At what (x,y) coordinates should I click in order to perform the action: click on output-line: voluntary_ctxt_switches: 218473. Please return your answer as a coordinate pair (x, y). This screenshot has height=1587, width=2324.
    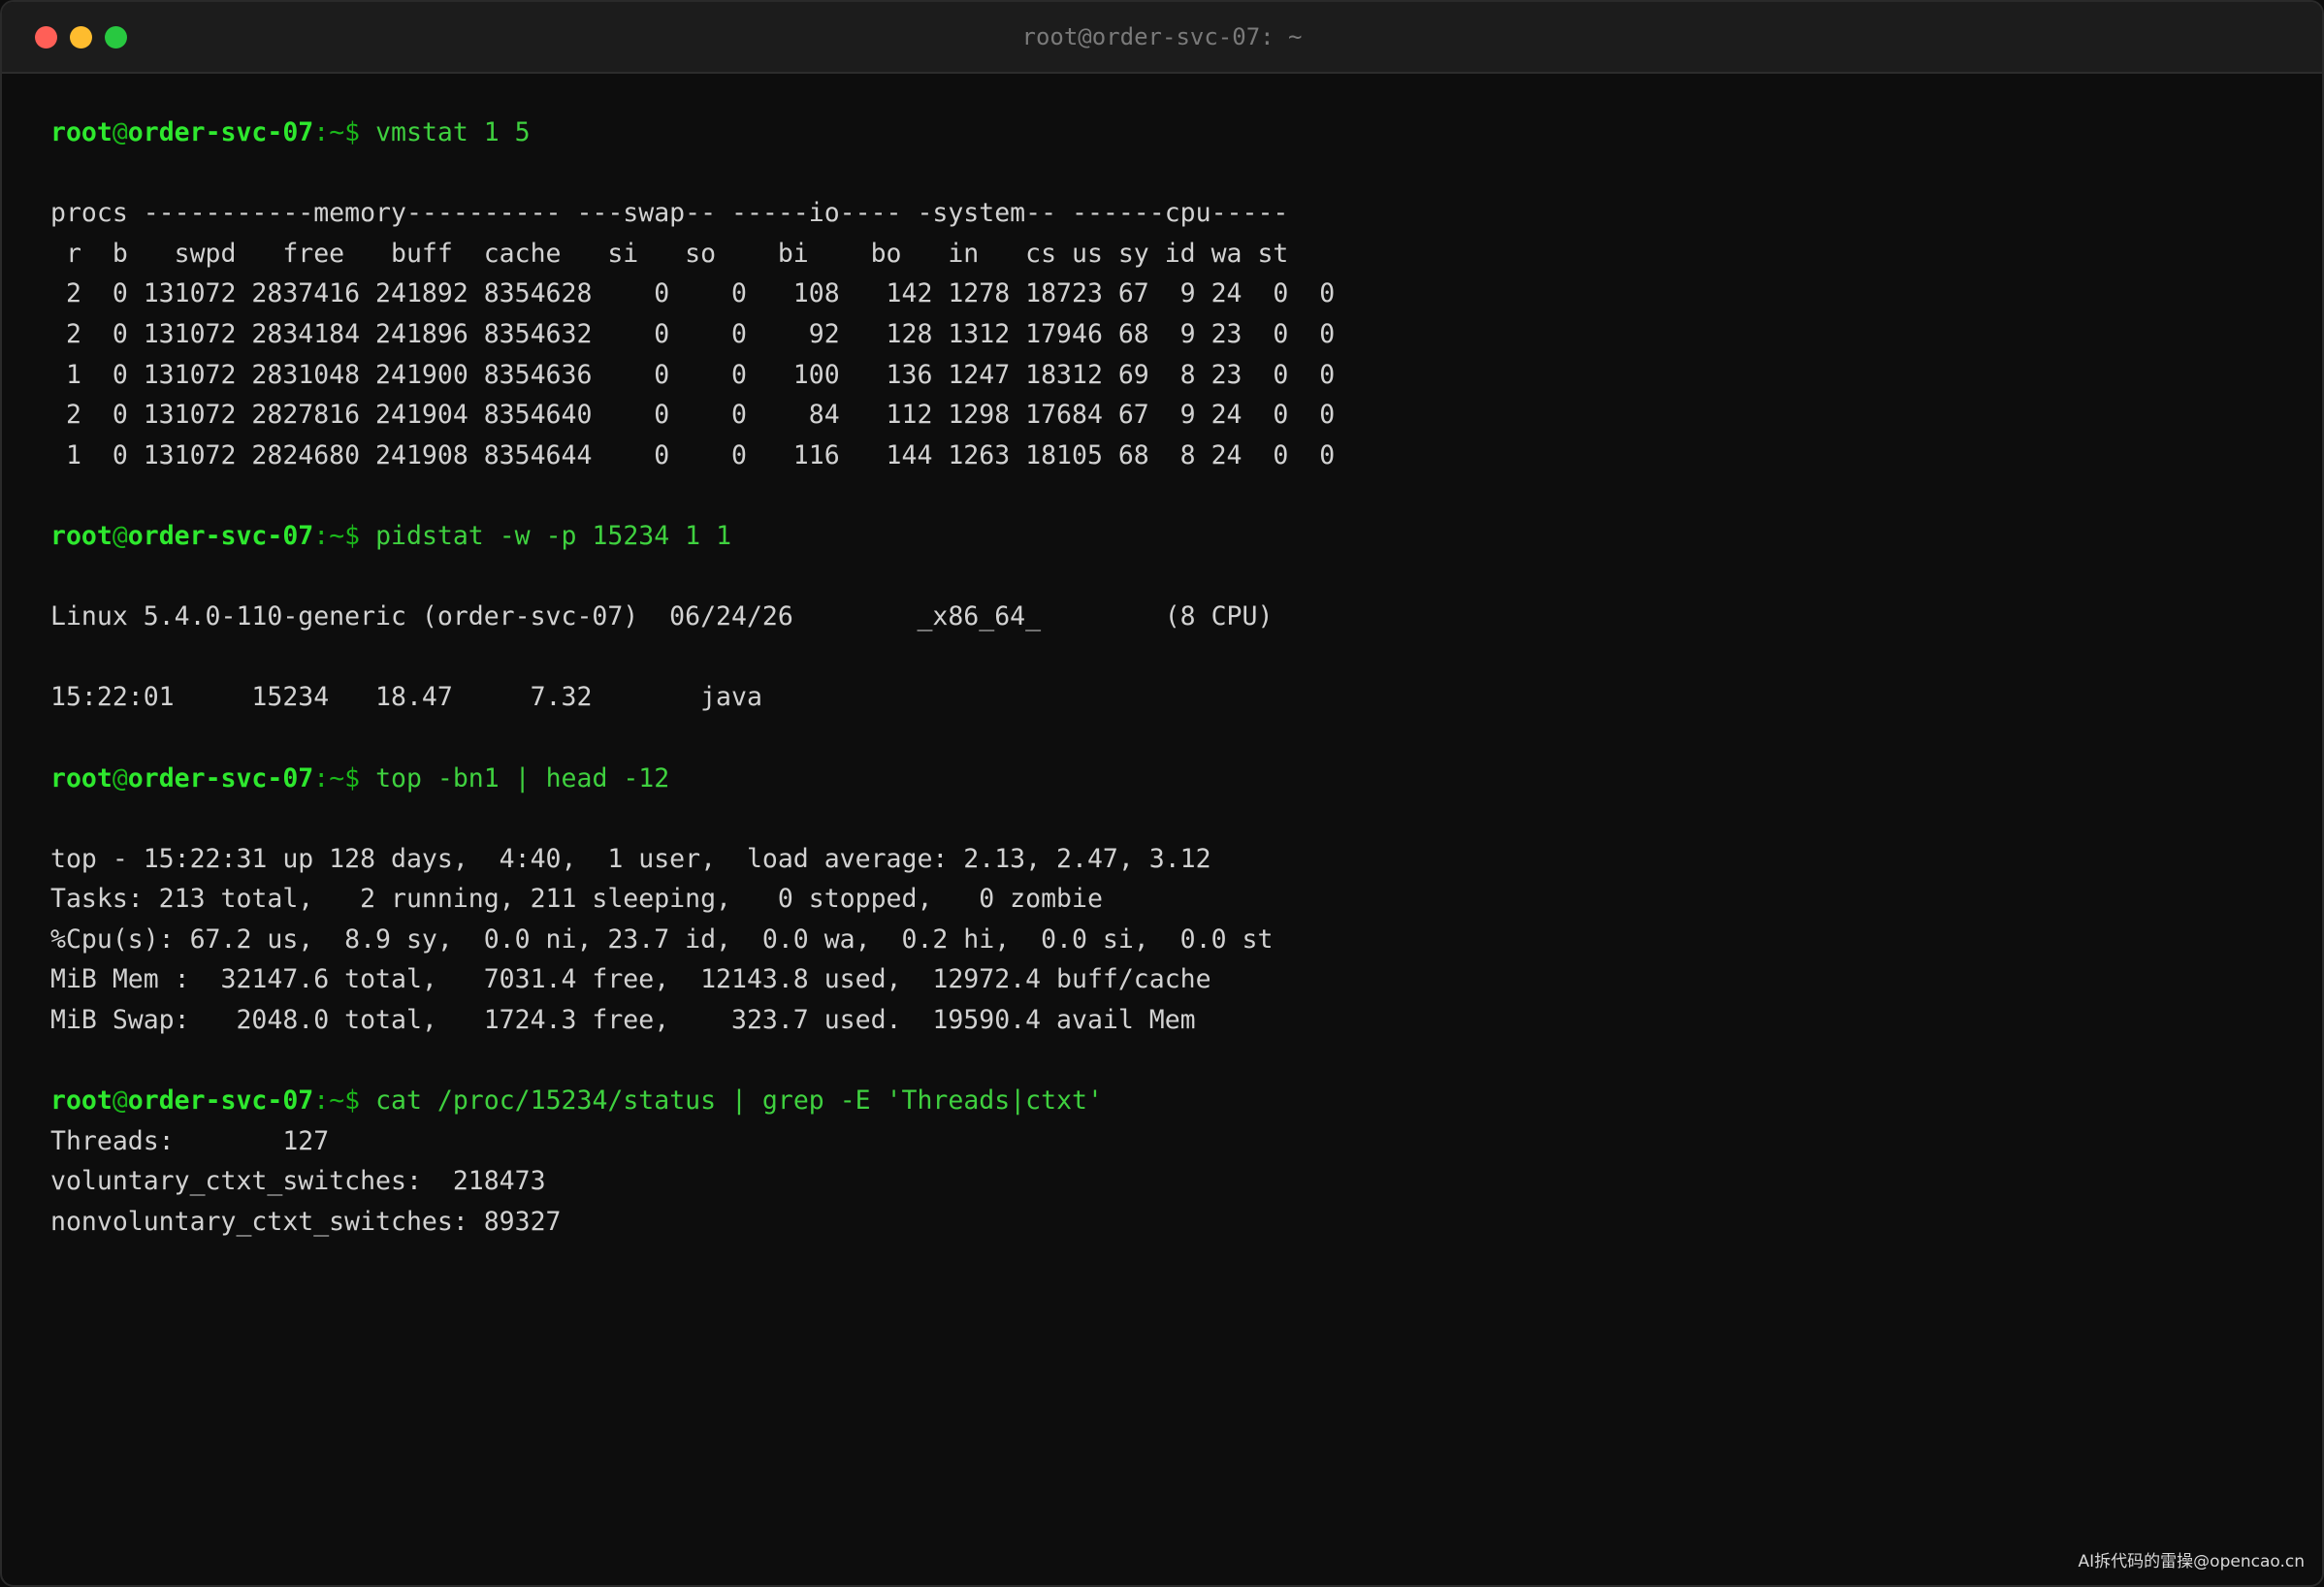
    Looking at the image, I should click on (298, 1181).